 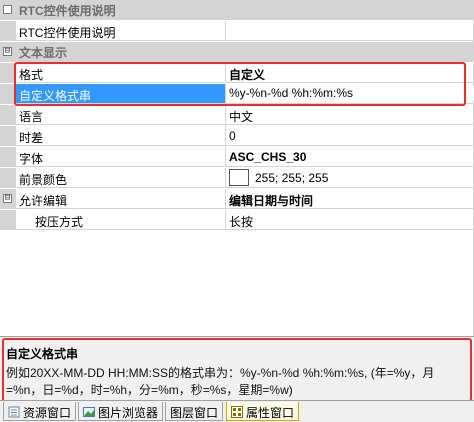 I want to click on property-value-timezone: 0, so click(x=350, y=136).